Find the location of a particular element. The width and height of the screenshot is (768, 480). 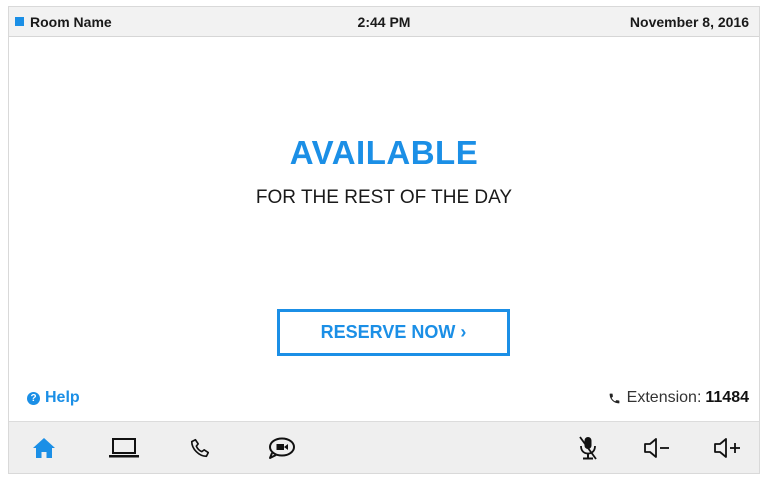

volume-up-icon is located at coordinates (727, 448).